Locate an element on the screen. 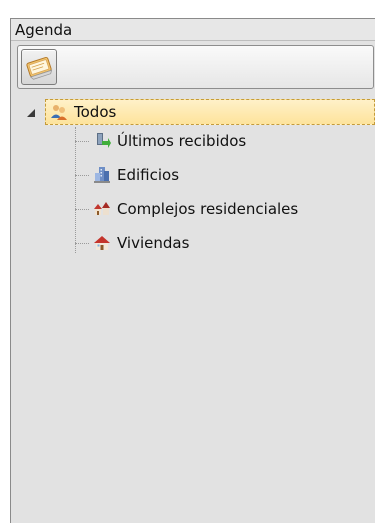 This screenshot has height=523, width=375. tree-node-viviendas: Viviendas is located at coordinates (141, 243).